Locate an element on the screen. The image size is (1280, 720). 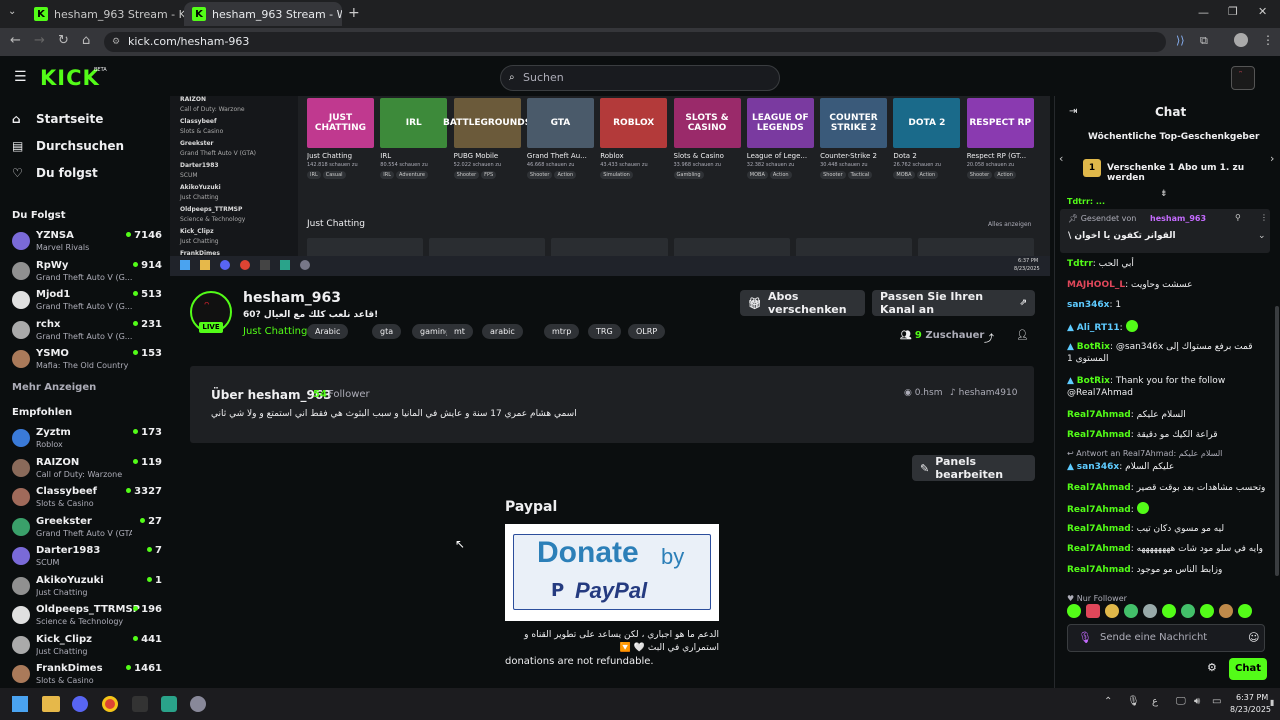
minimize-icon: — is located at coordinates (1203, 12).